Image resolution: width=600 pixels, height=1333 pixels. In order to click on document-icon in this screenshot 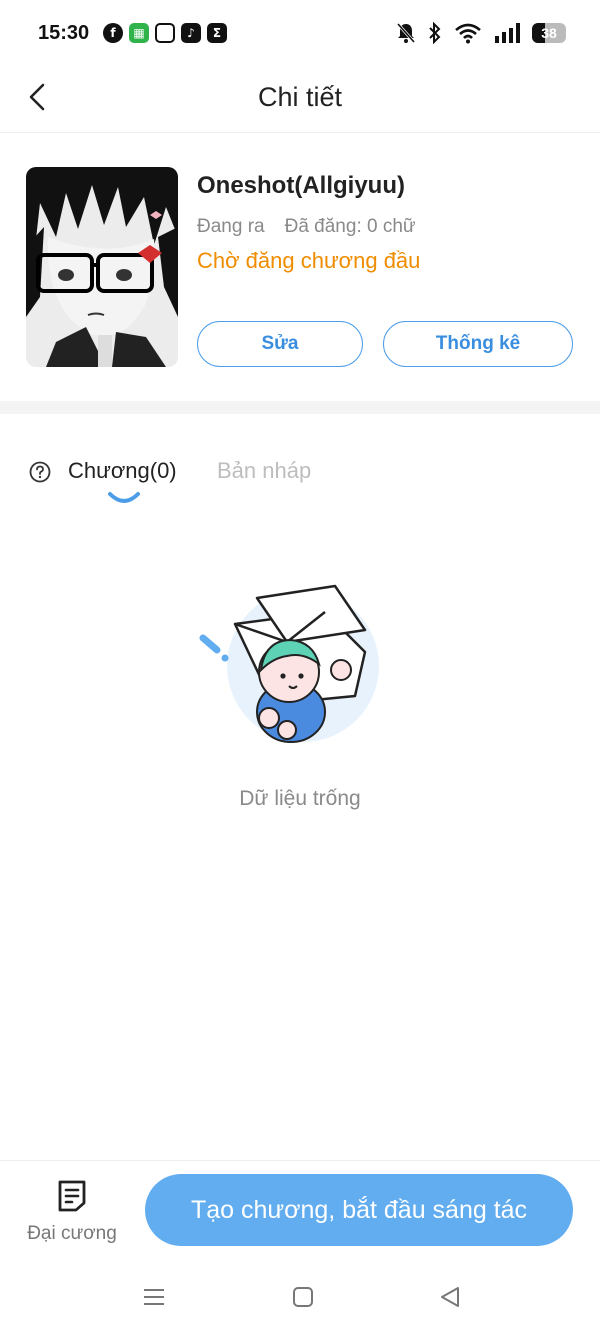, I will do `click(72, 1196)`.